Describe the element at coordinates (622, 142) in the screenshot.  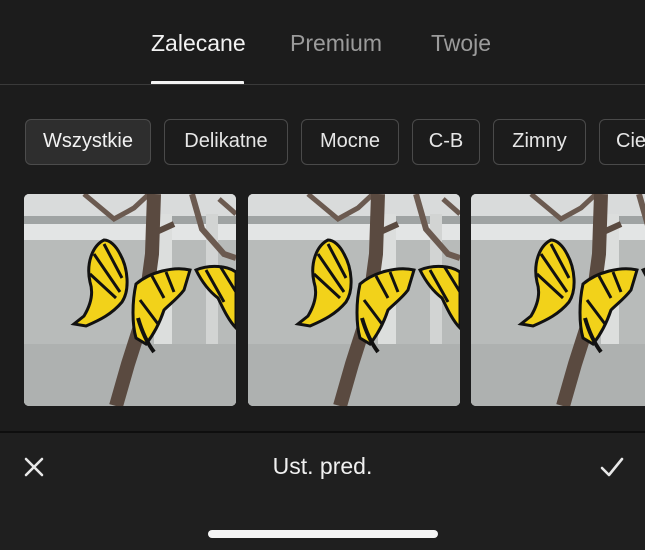
I see `filter-chip-cie: Cie` at that location.